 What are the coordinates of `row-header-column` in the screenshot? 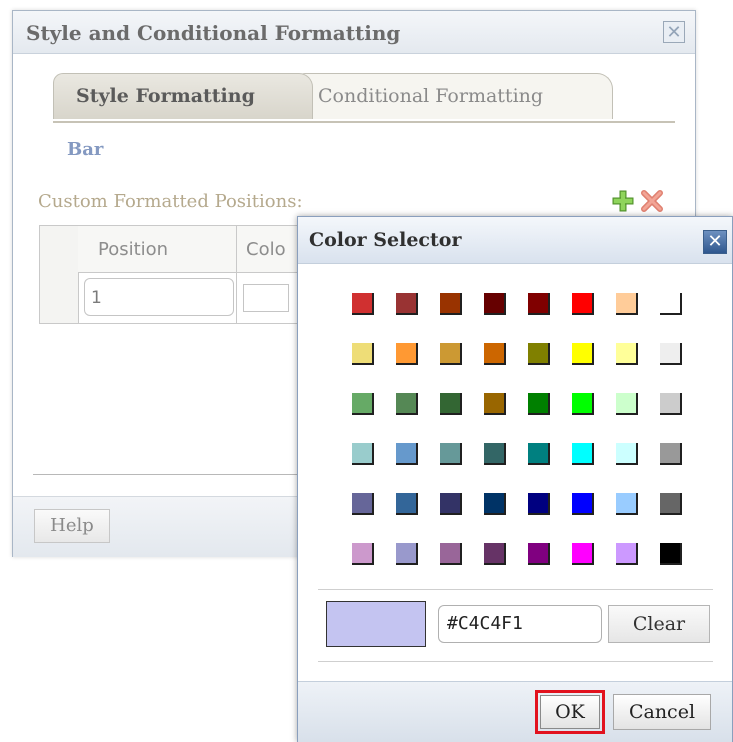 It's located at (59, 274).